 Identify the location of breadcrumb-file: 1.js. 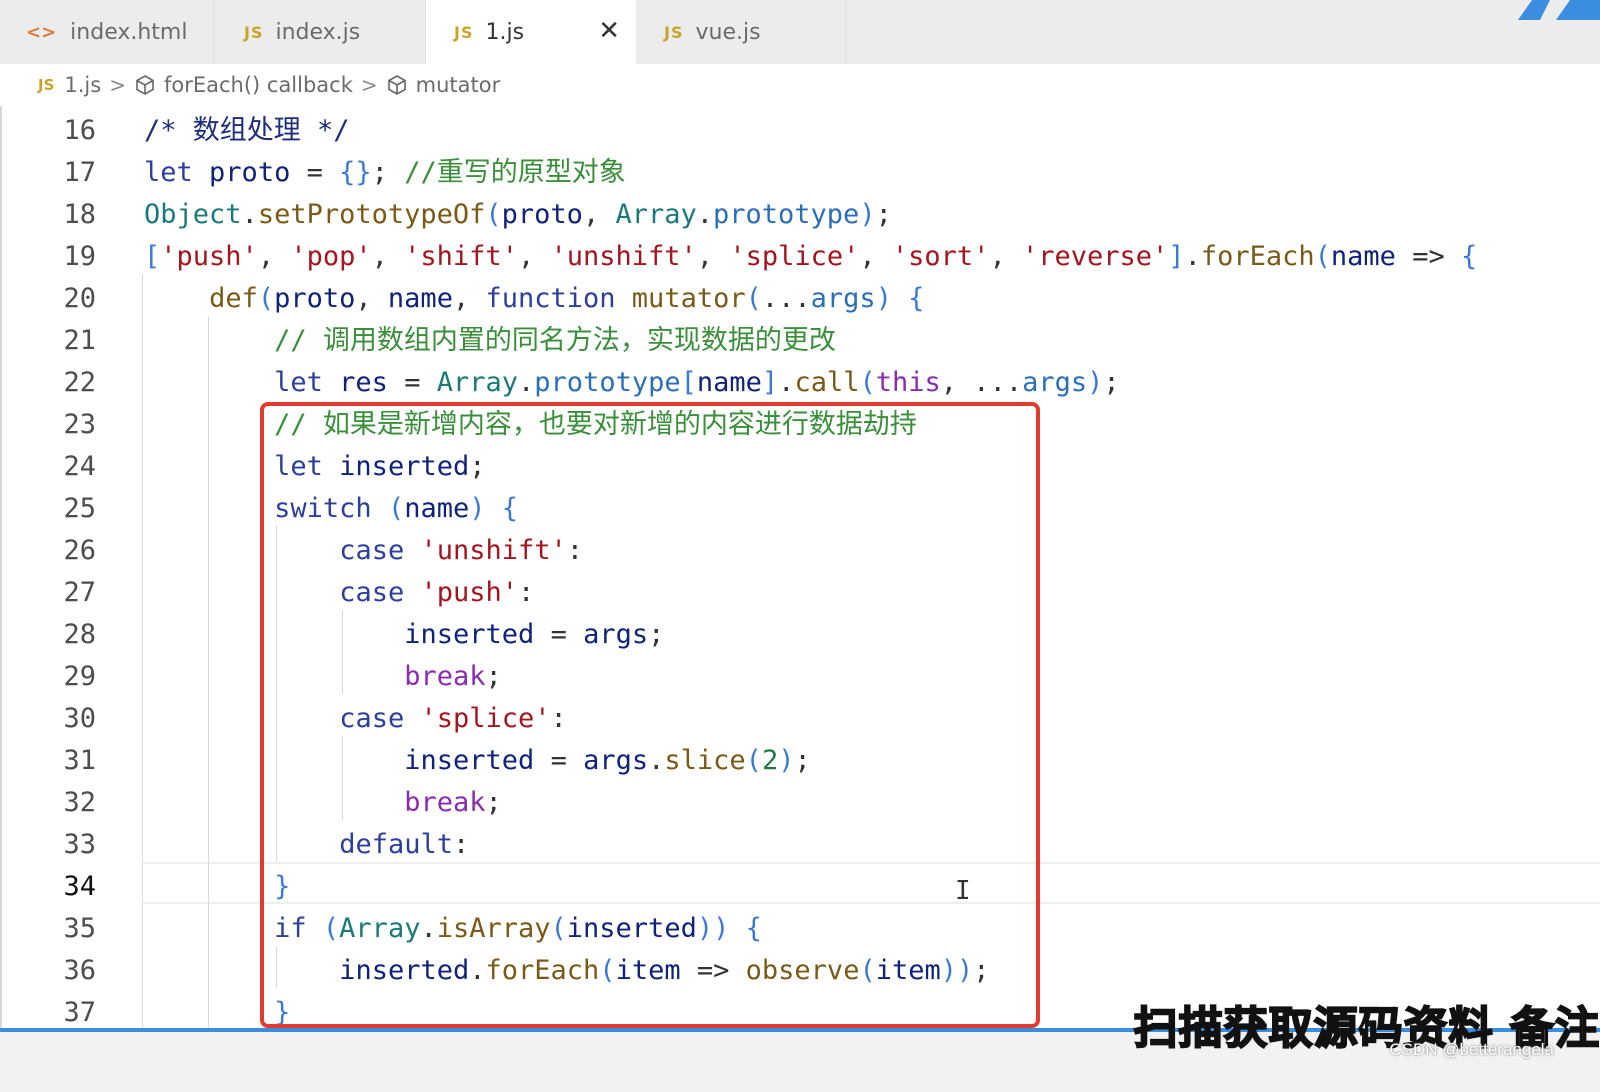
(82, 85).